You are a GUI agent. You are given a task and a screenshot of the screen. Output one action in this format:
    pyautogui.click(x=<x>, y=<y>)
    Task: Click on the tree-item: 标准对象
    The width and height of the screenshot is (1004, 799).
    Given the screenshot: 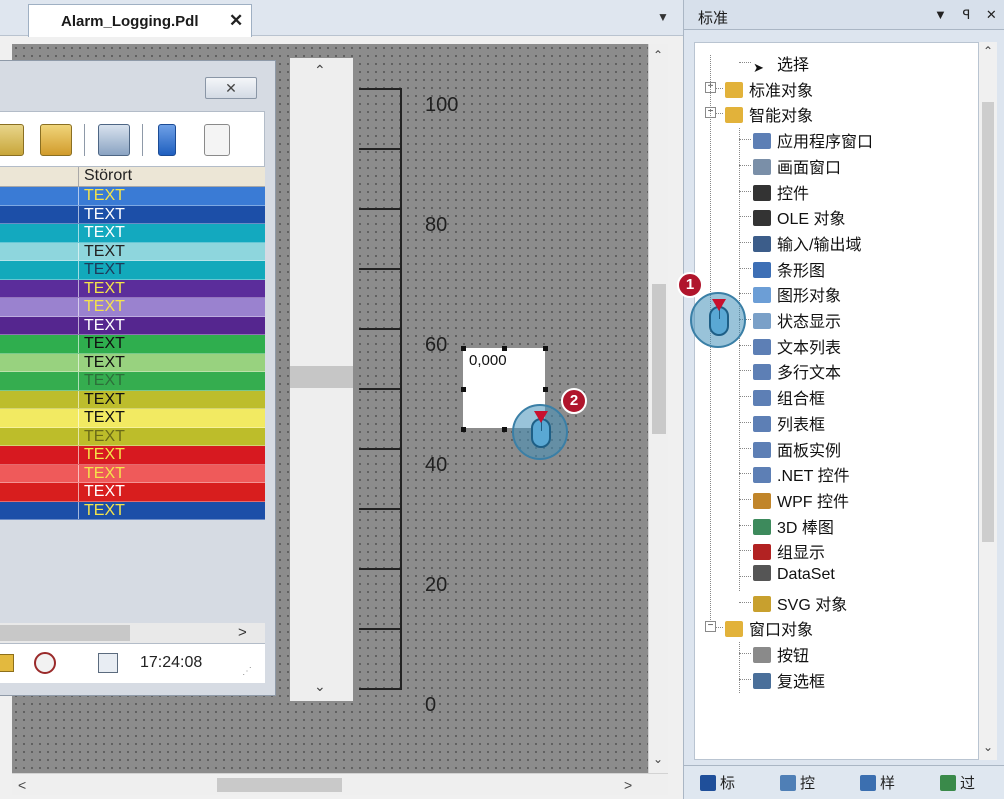 What is the action you would take?
    pyautogui.click(x=769, y=88)
    